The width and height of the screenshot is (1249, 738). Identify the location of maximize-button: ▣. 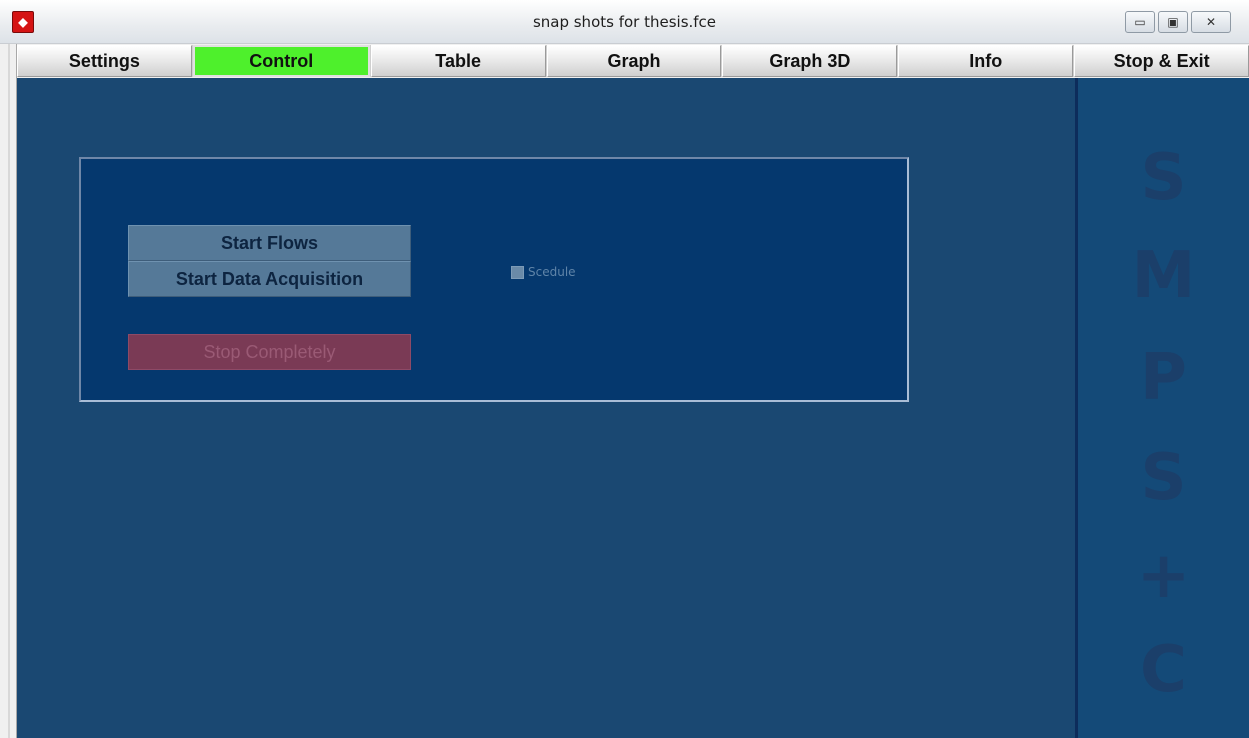
(1173, 22).